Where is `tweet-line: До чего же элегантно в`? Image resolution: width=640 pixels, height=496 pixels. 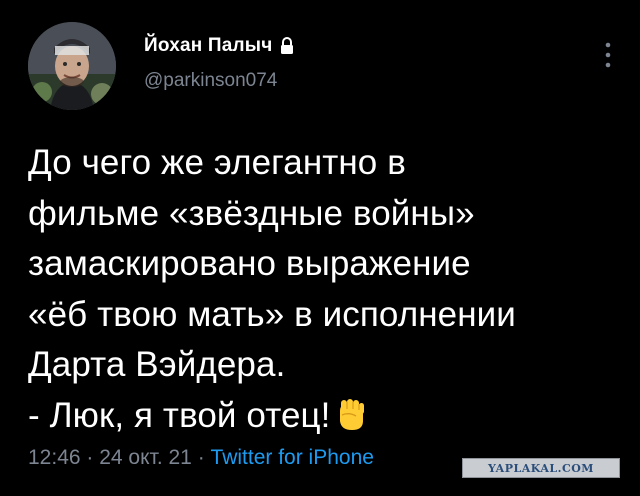
tweet-line: До чего же элегантно в is located at coordinates (217, 162).